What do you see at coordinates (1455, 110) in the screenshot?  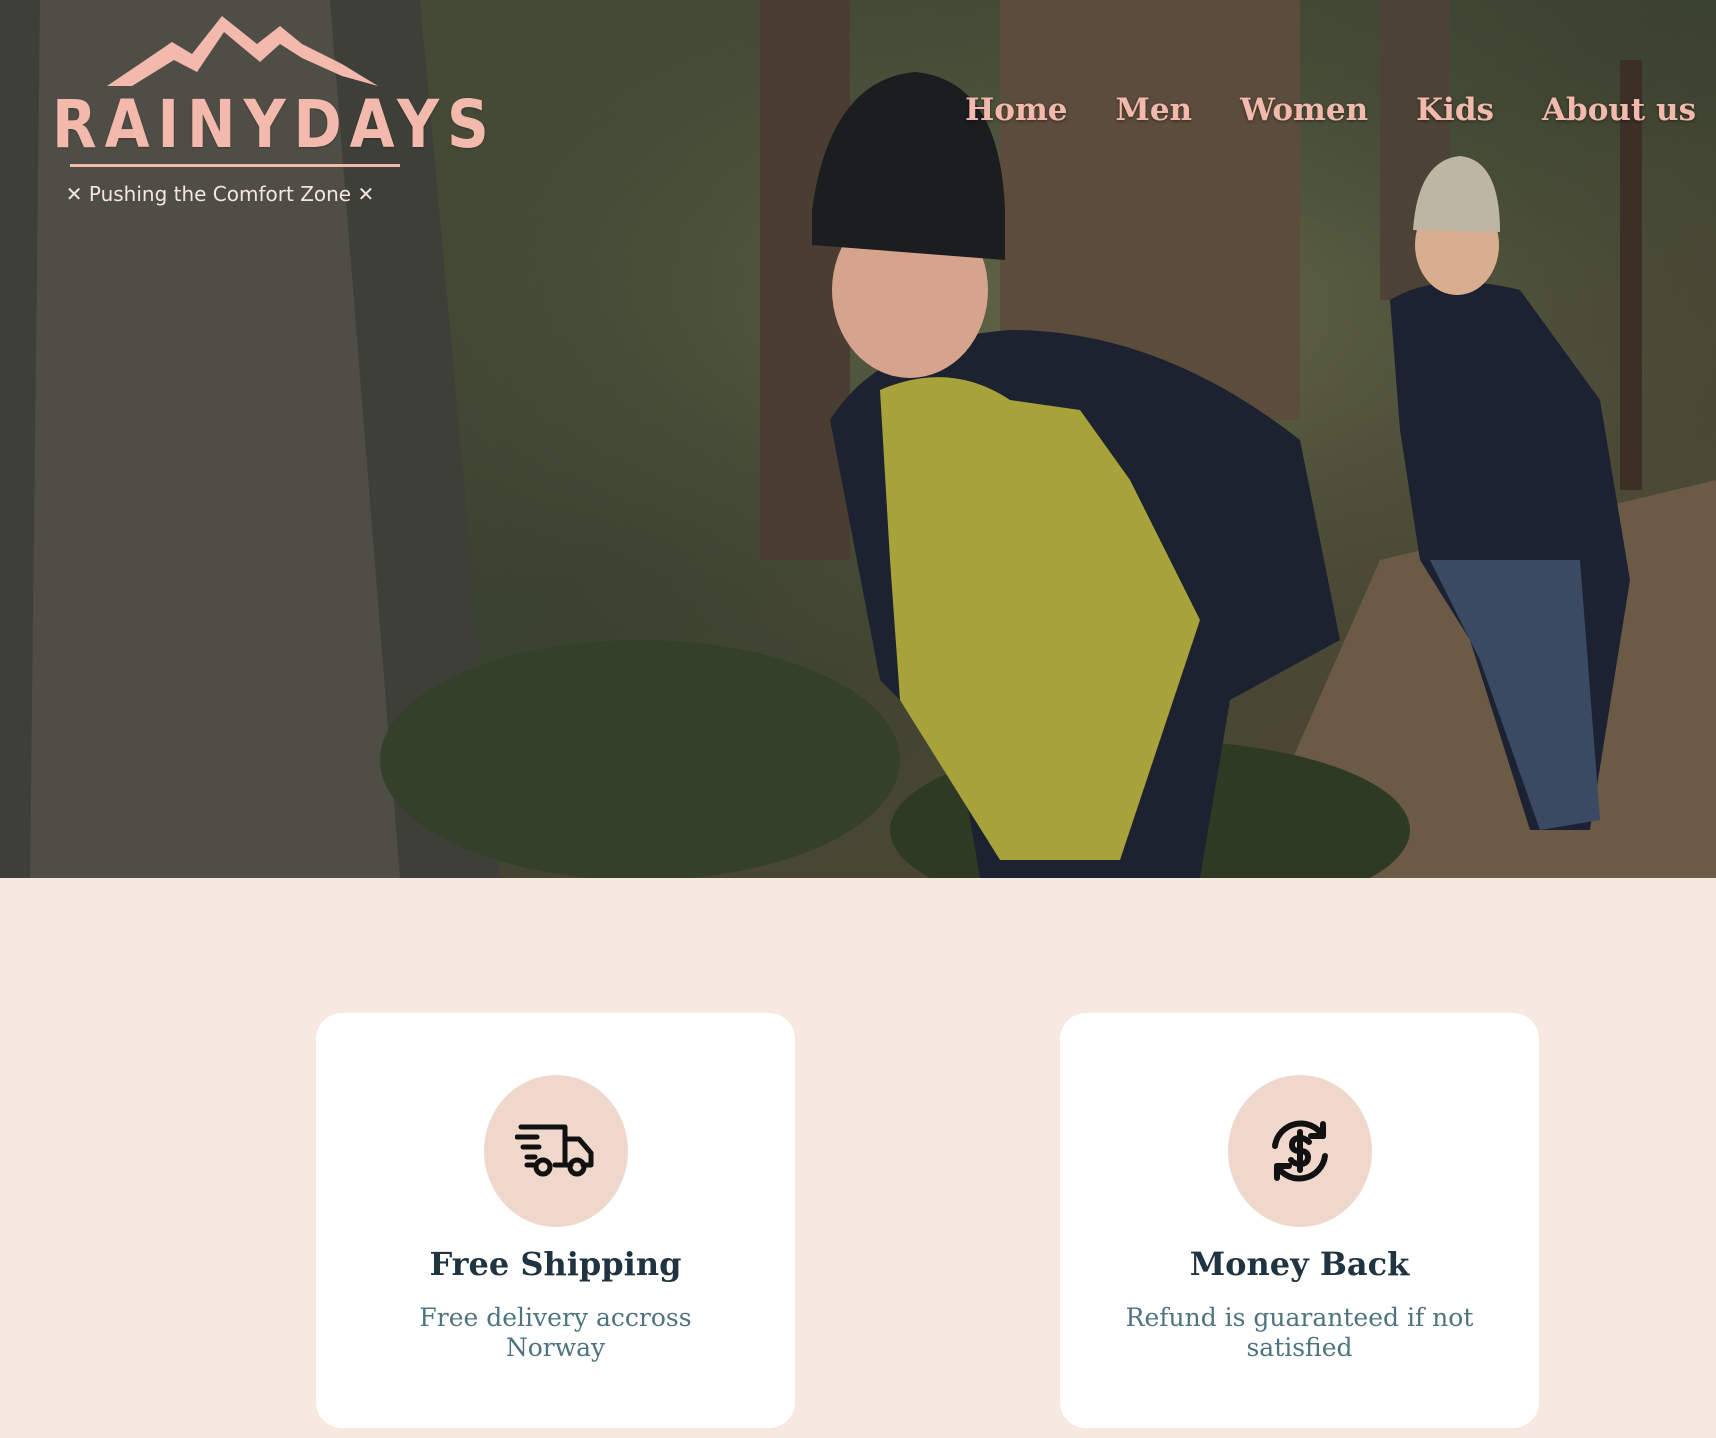 I see `nav-kids: Kids` at bounding box center [1455, 110].